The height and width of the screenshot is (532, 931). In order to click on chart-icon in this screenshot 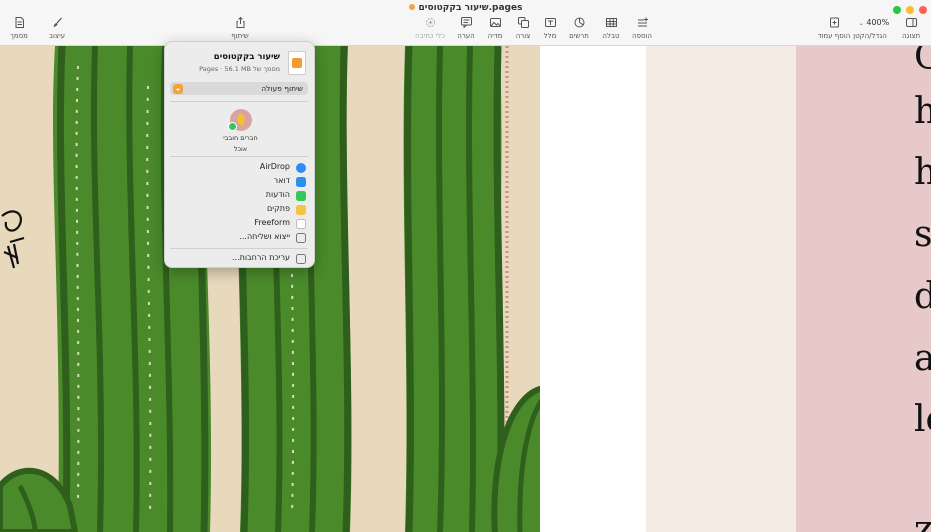, I will do `click(579, 22)`.